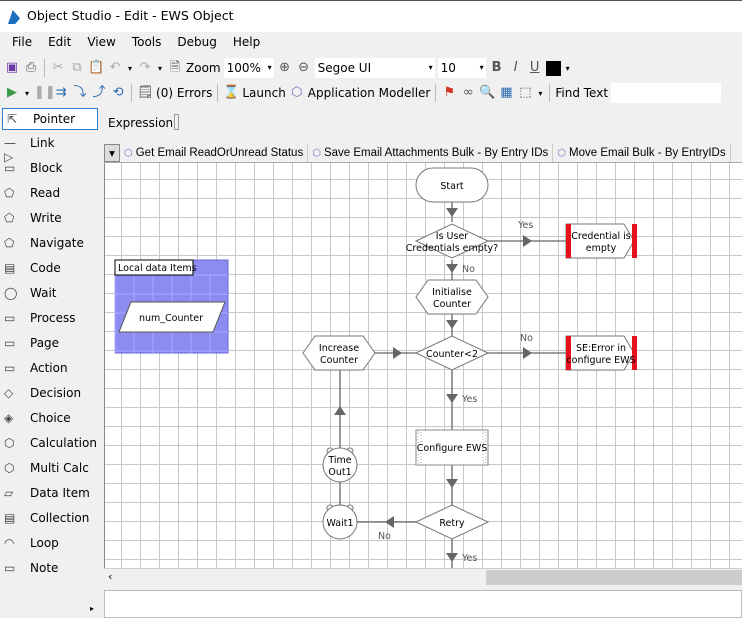 The image size is (742, 618). I want to click on wait-timeout1-label: Time Out1, so click(339, 466).